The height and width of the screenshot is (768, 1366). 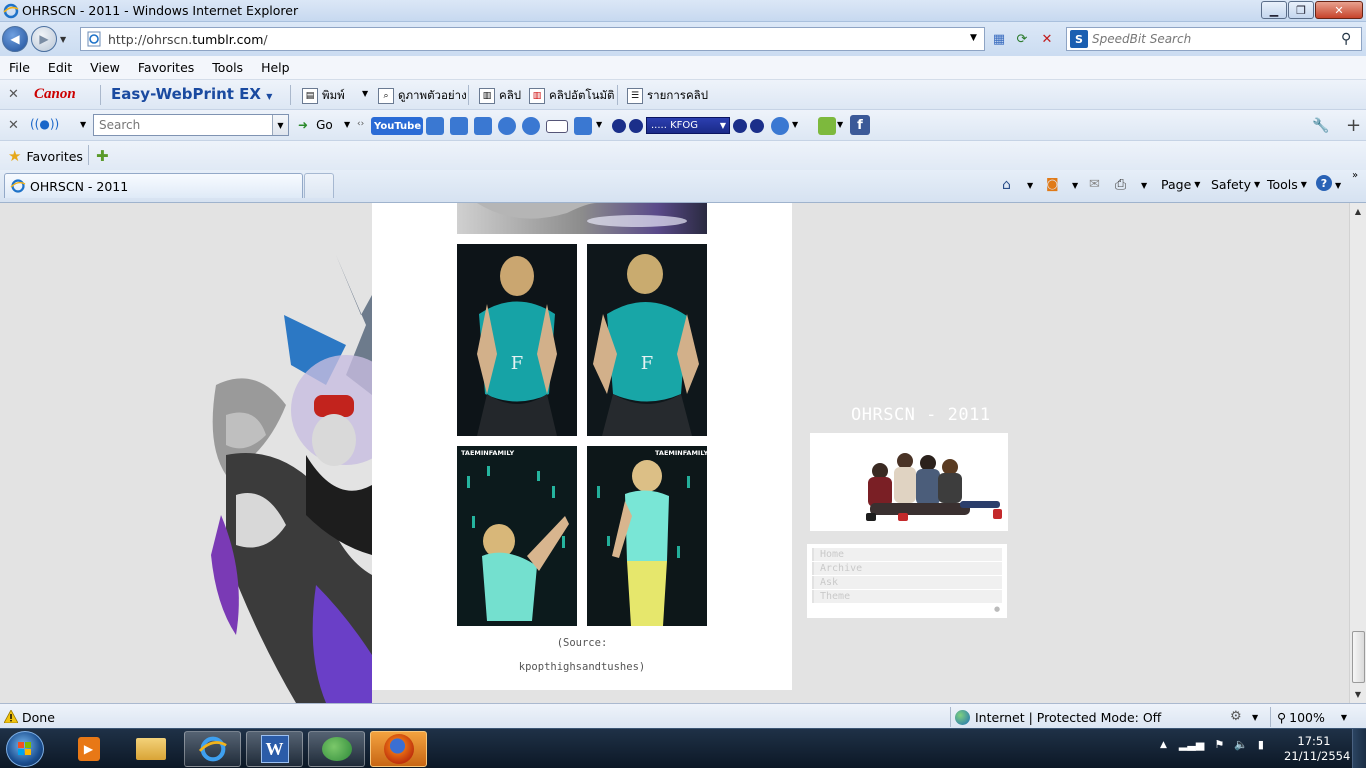 I want to click on messenger-taskbar-button, so click(x=336, y=749).